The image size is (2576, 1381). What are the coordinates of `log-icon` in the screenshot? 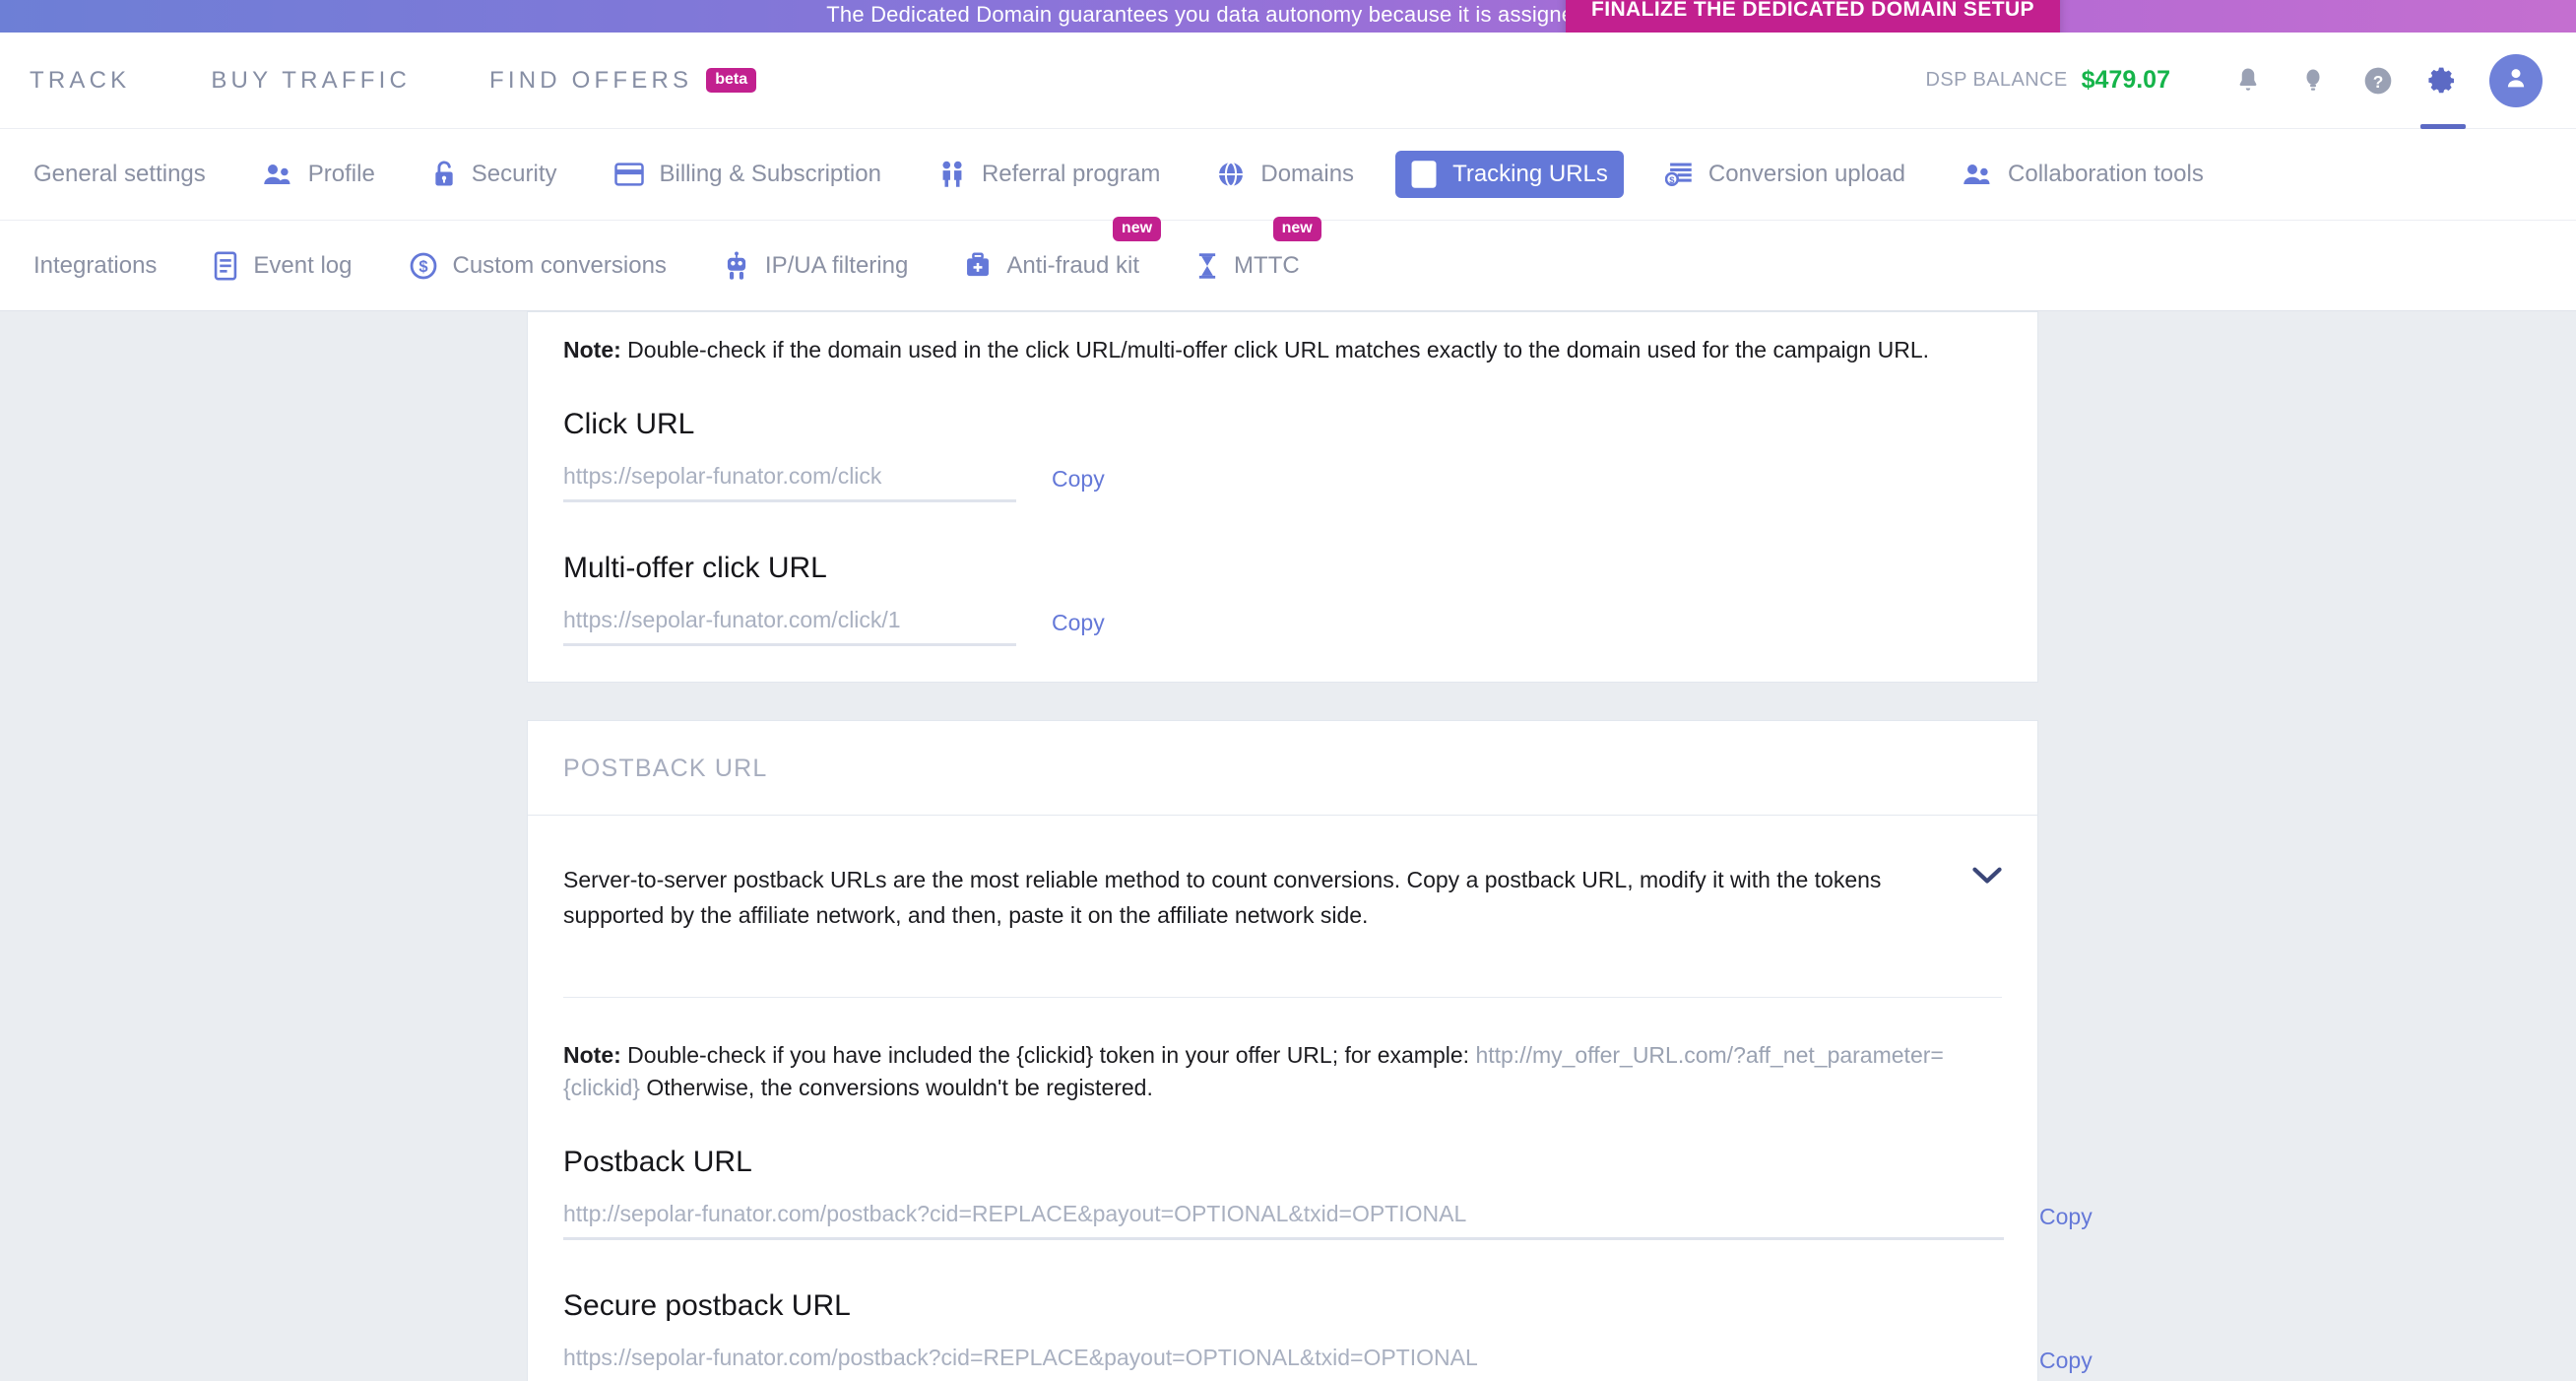 It's located at (225, 266).